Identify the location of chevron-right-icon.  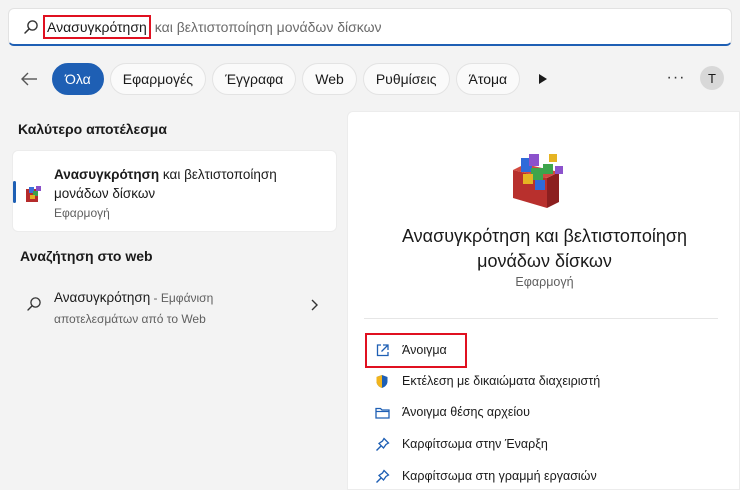
(314, 305).